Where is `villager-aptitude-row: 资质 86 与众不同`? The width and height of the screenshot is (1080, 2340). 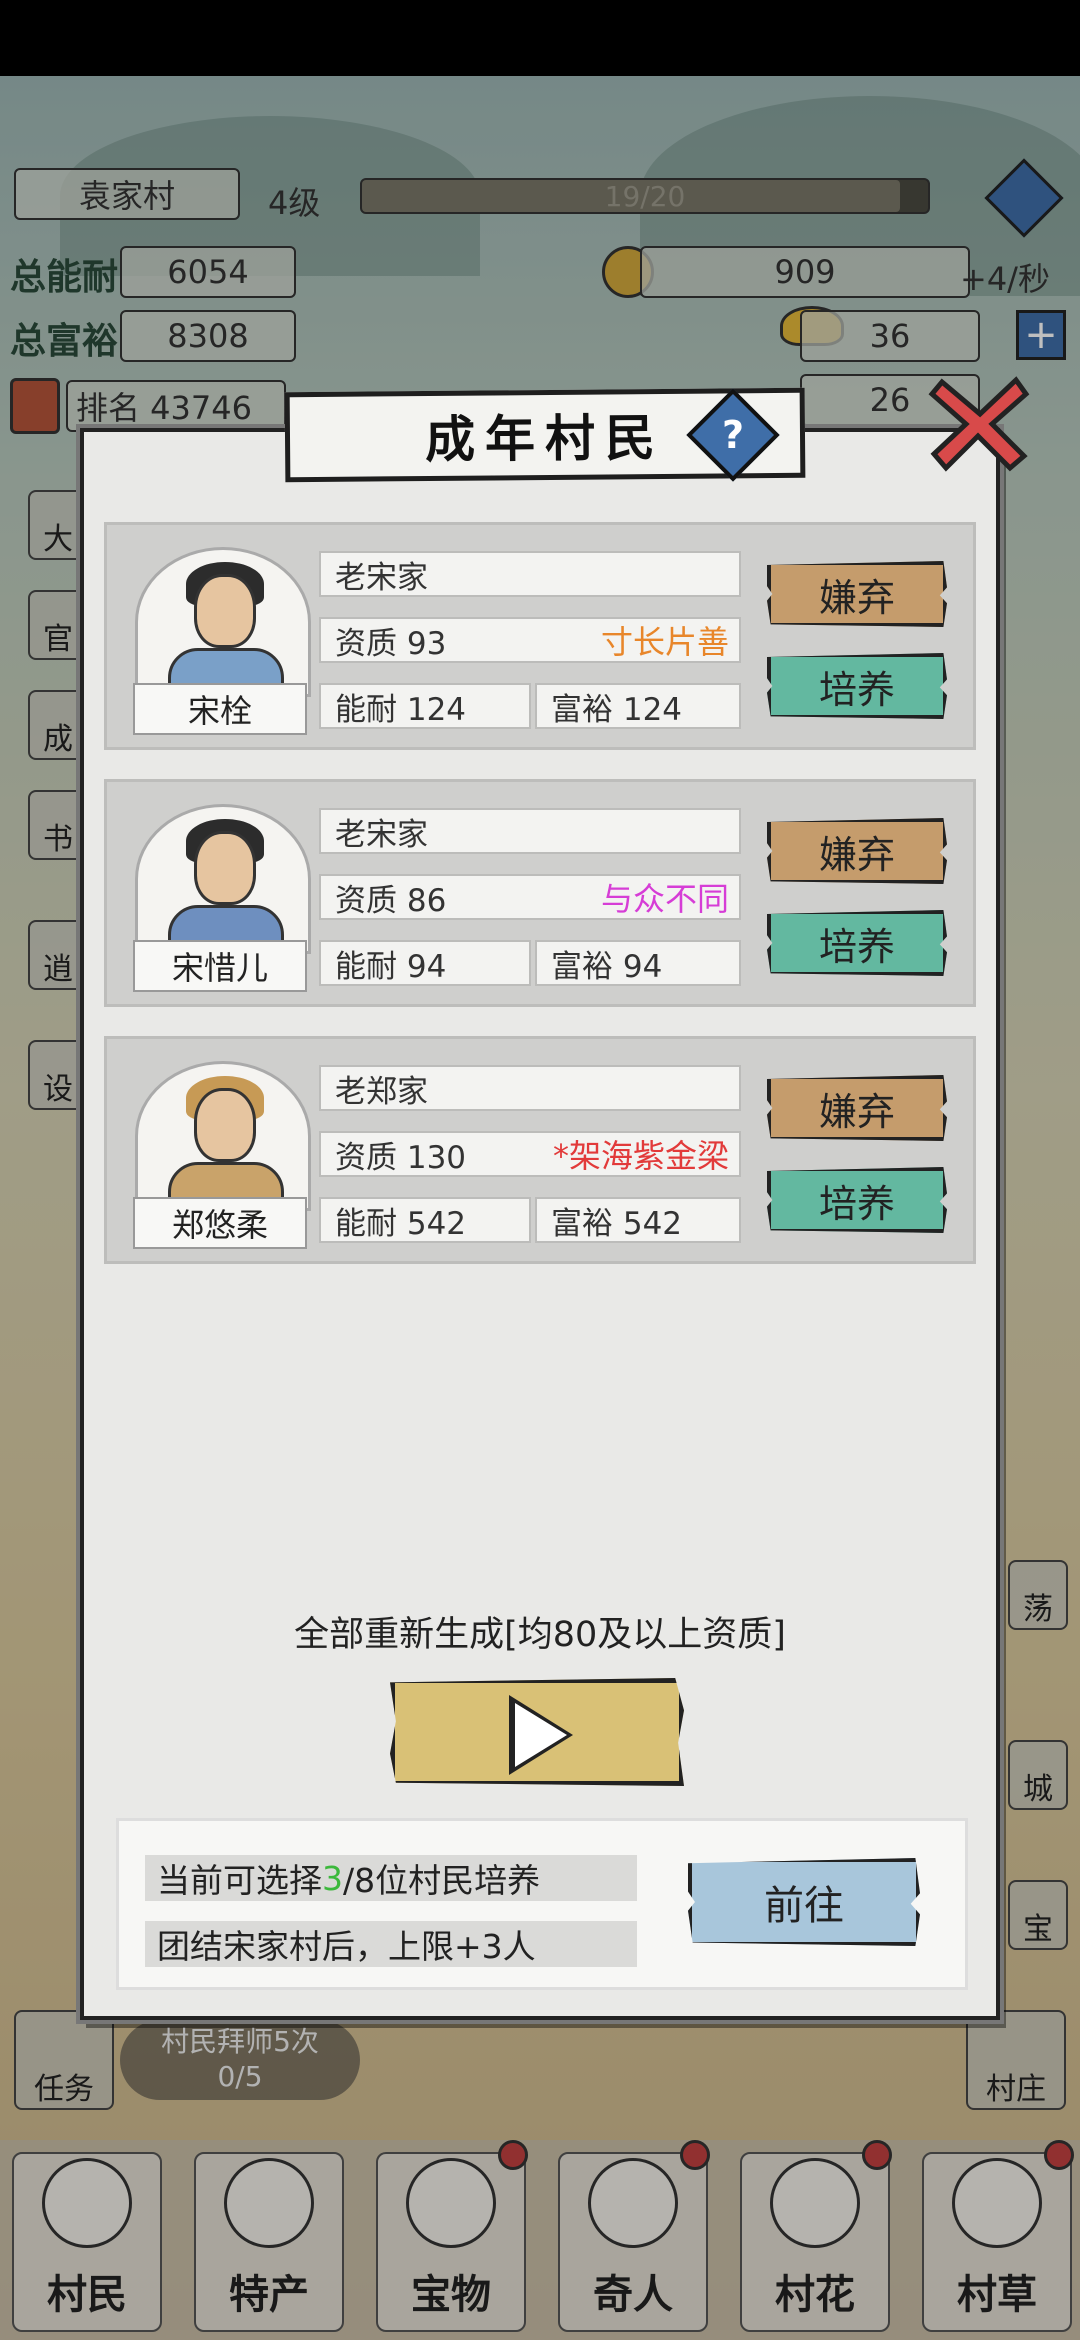 villager-aptitude-row: 资质 86 与众不同 is located at coordinates (530, 897).